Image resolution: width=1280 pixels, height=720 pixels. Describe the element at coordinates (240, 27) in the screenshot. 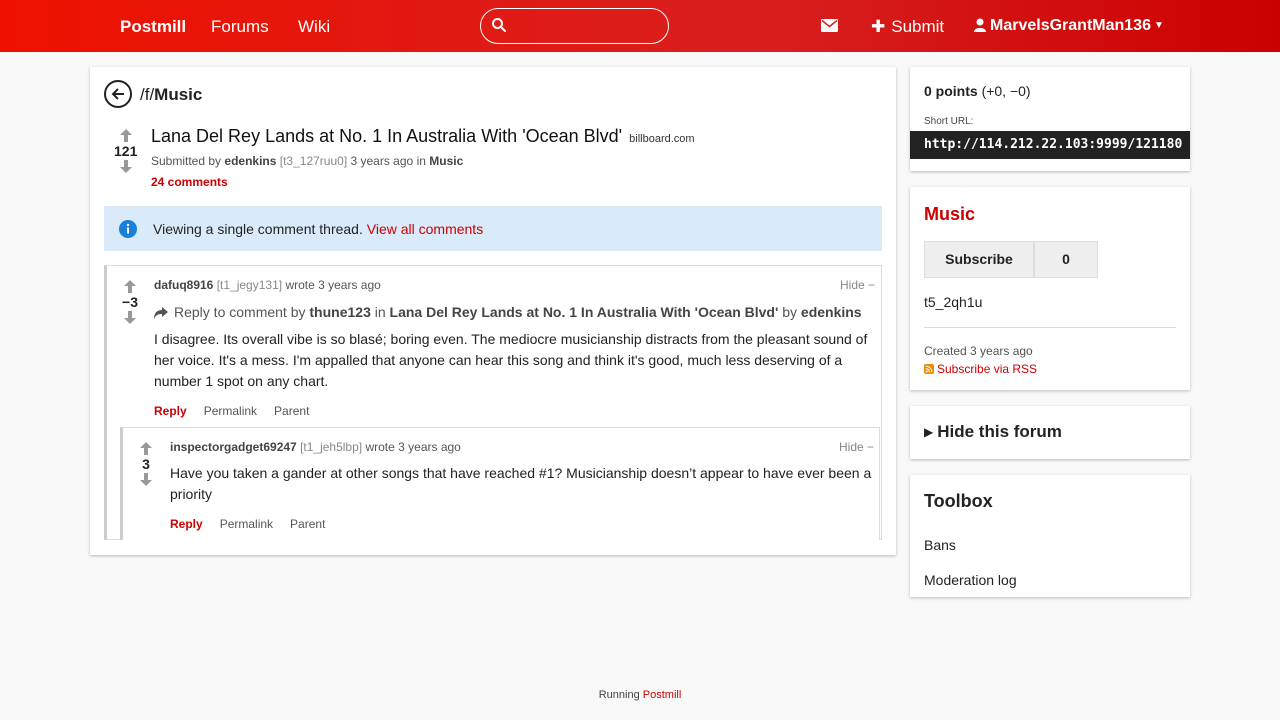

I see `nav-forums-link: Forums` at that location.